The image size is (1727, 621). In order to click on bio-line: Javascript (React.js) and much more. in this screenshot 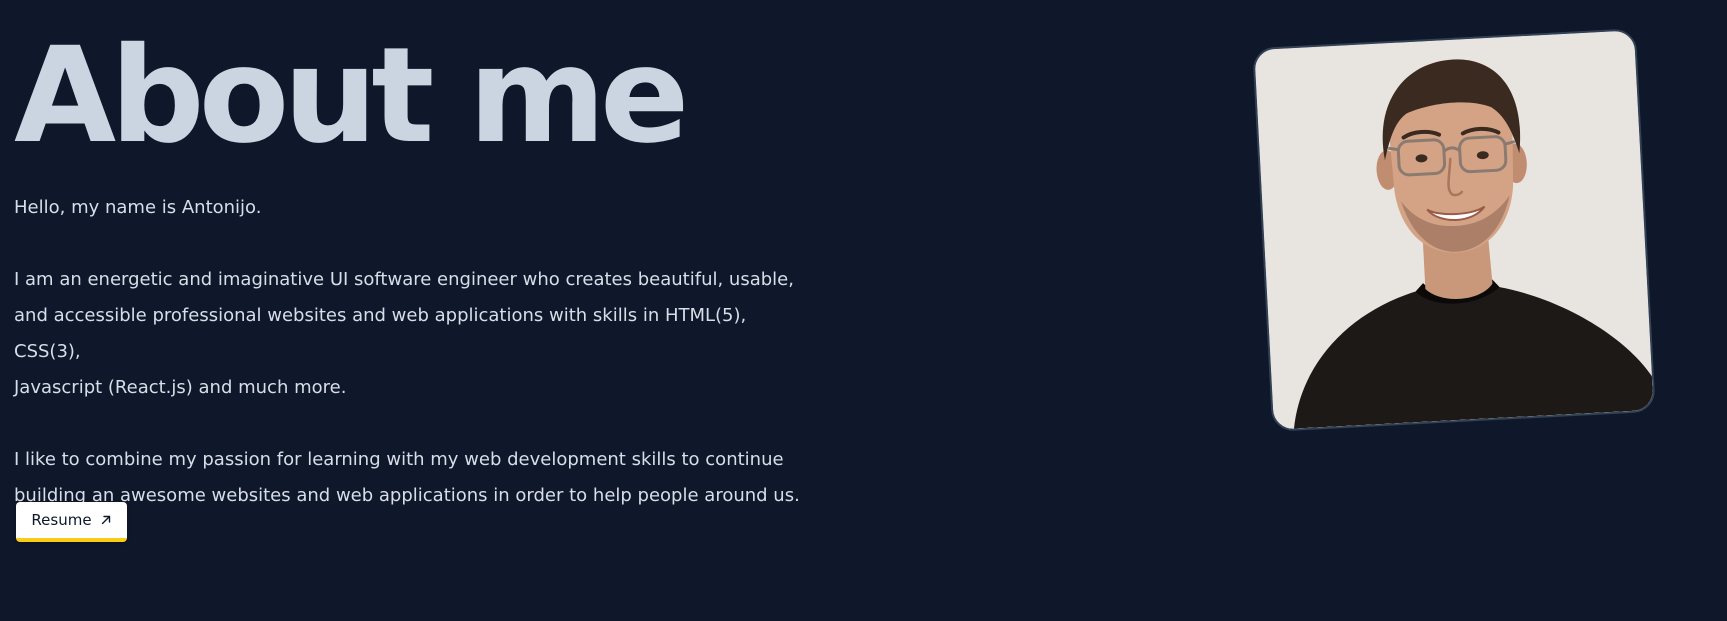, I will do `click(180, 387)`.